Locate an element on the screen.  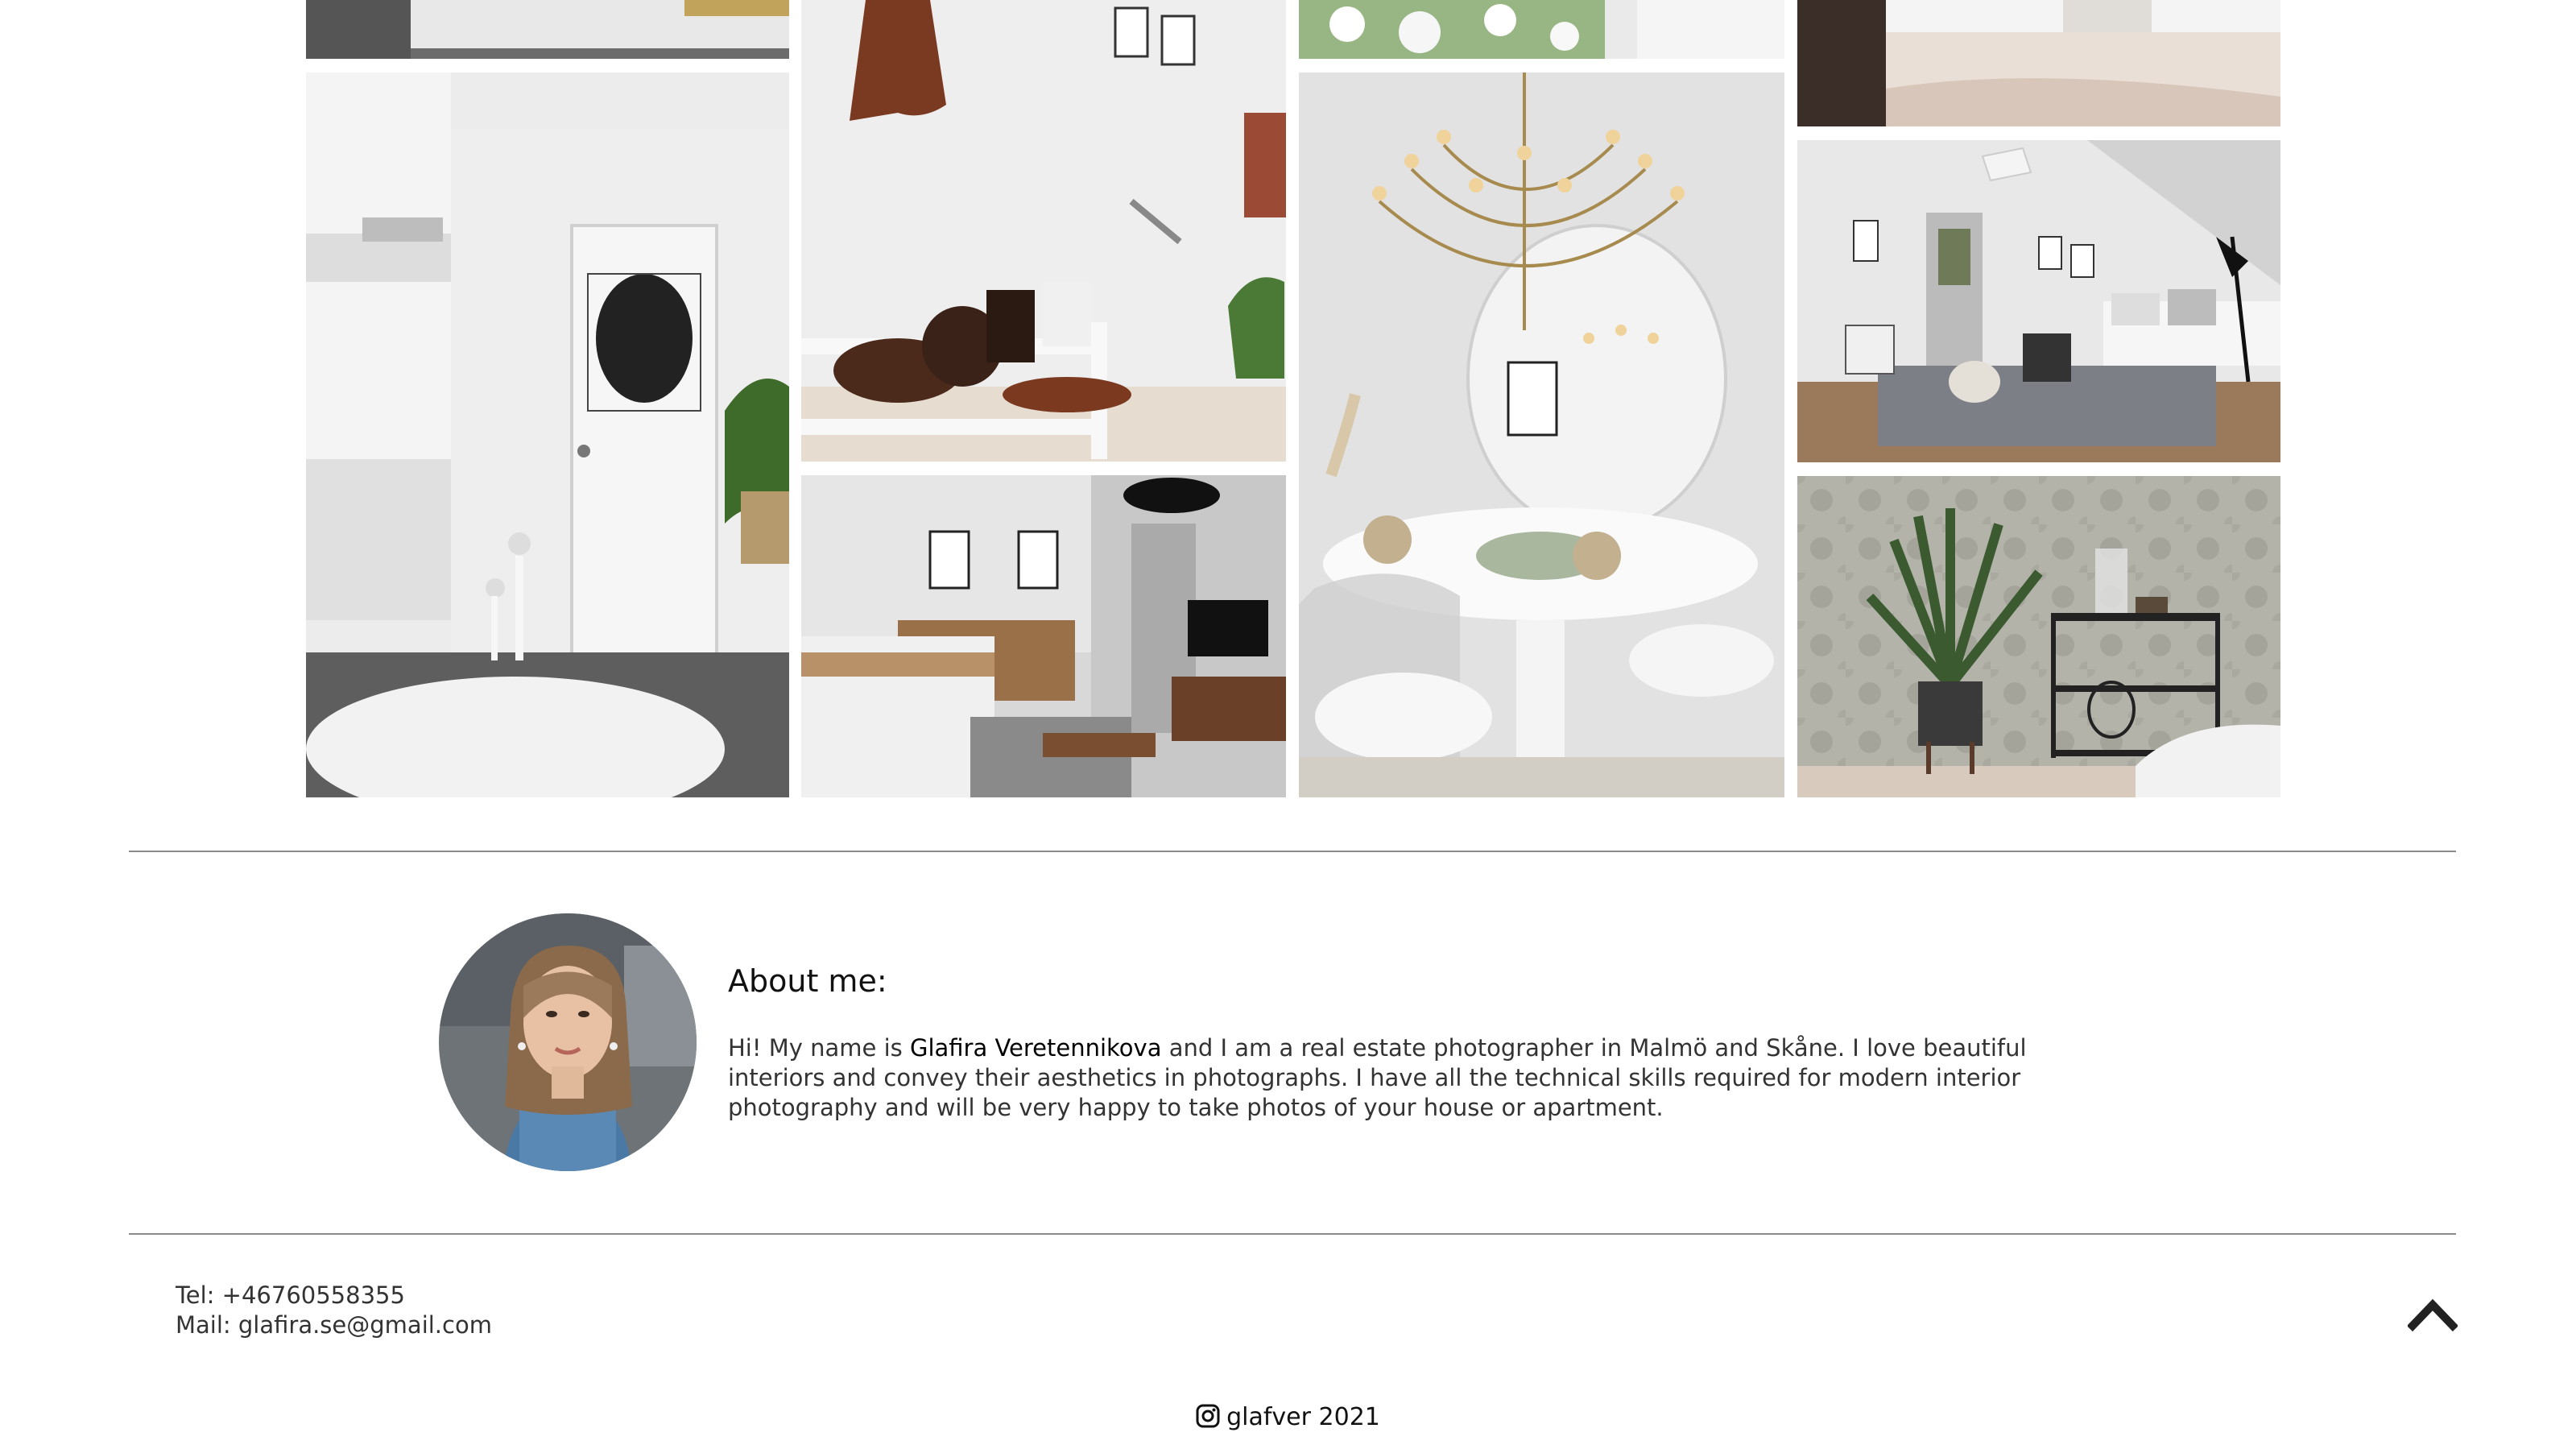
kitchen-photo-top is located at coordinates (548, 30).